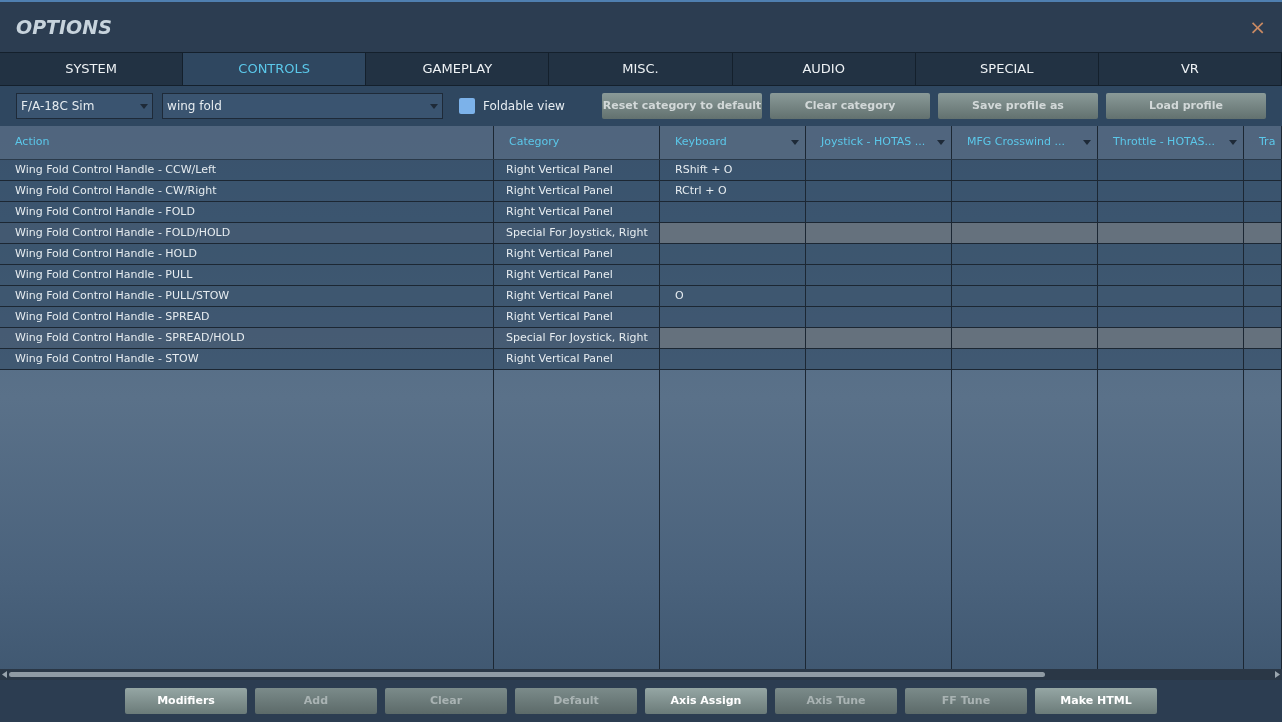  Describe the element at coordinates (85, 106) in the screenshot. I see `aircraft-dropdown: F/A-18C Sim` at that location.